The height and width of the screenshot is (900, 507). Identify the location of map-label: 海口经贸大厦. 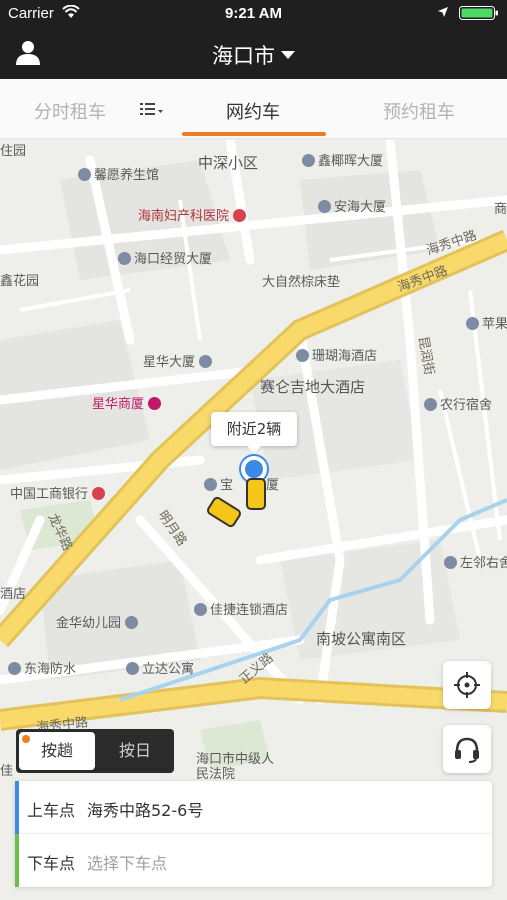
(165, 257).